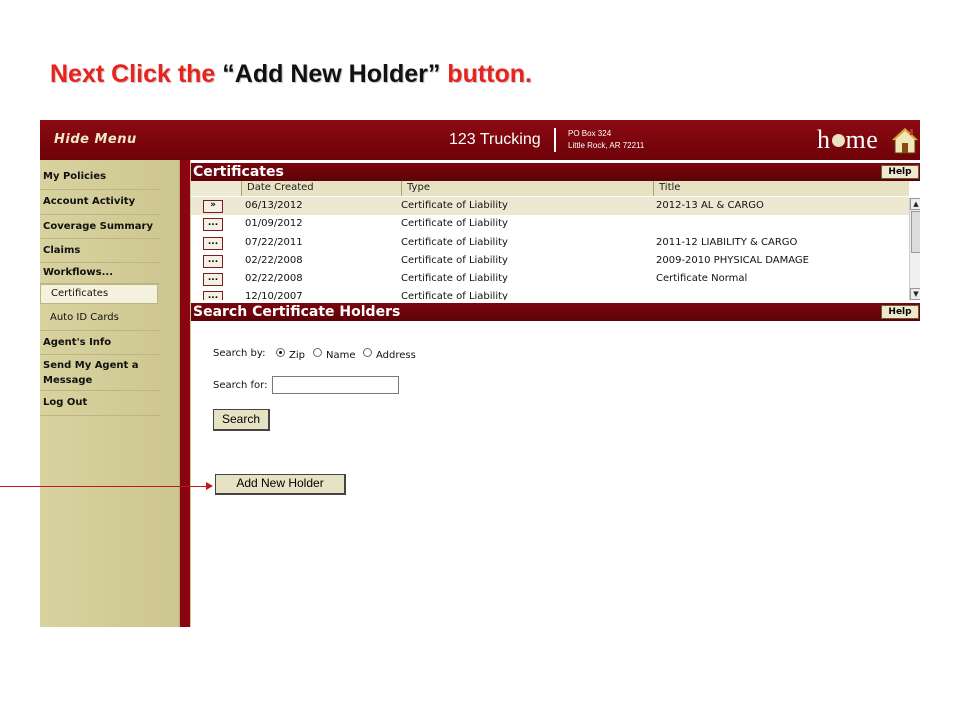 Image resolution: width=960 pixels, height=720 pixels. I want to click on scroll-down-icon: ▼, so click(915, 294).